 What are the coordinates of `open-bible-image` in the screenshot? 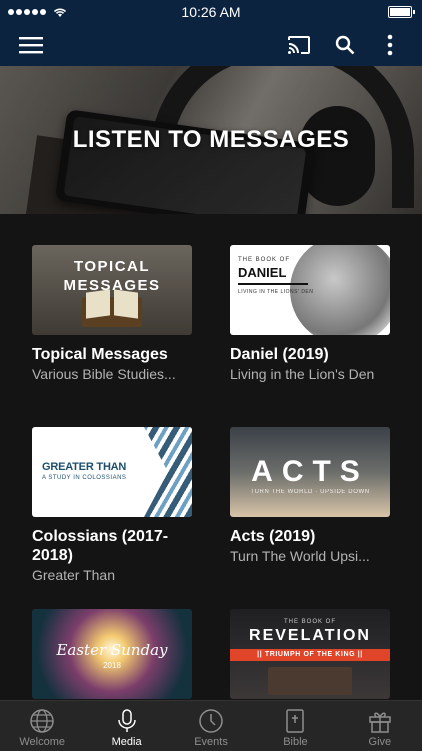 It's located at (112, 312).